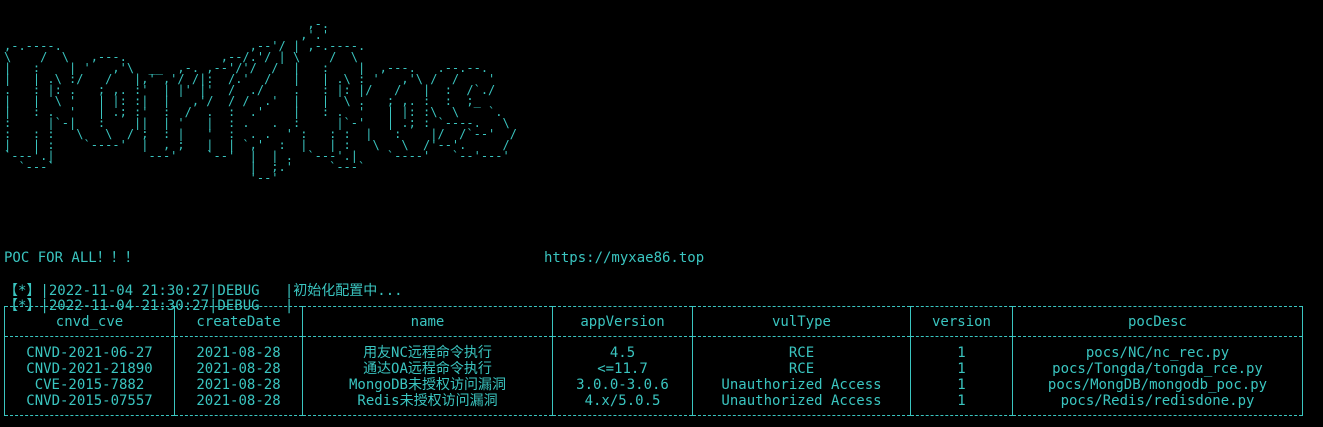 The image size is (1323, 427). Describe the element at coordinates (89, 404) in the screenshot. I see `cell-cnvd-cve: CNVD-2015-07557` at that location.